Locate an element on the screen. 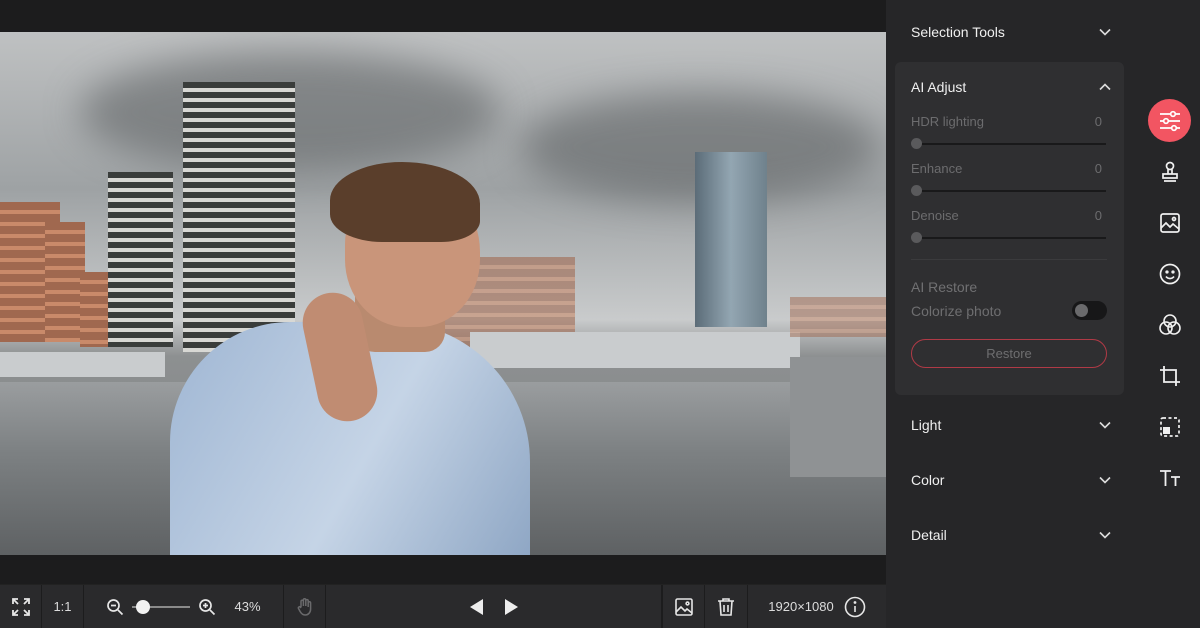 The width and height of the screenshot is (1200, 628). stamp-icon is located at coordinates (1170, 172).